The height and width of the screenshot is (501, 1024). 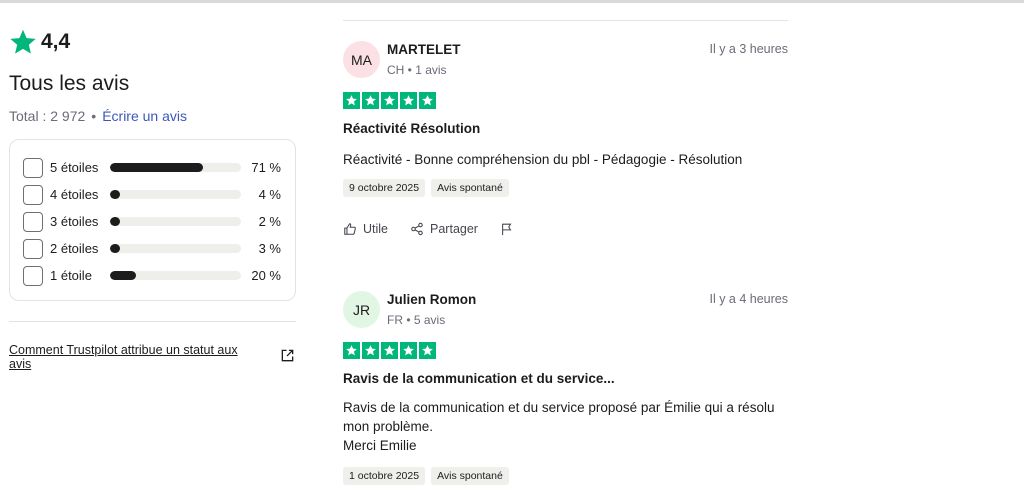 I want to click on useful-button: Utile, so click(x=365, y=229).